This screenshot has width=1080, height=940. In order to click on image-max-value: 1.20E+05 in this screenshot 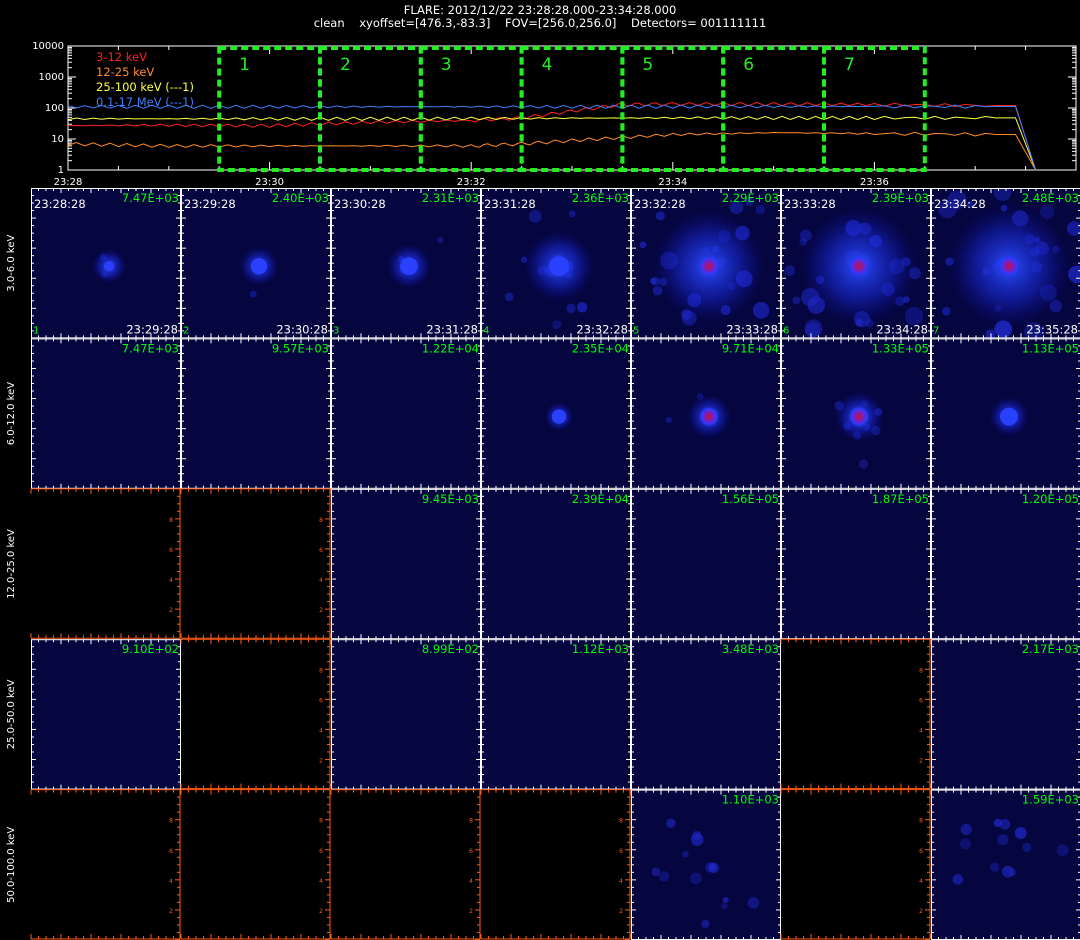, I will do `click(1050, 499)`.